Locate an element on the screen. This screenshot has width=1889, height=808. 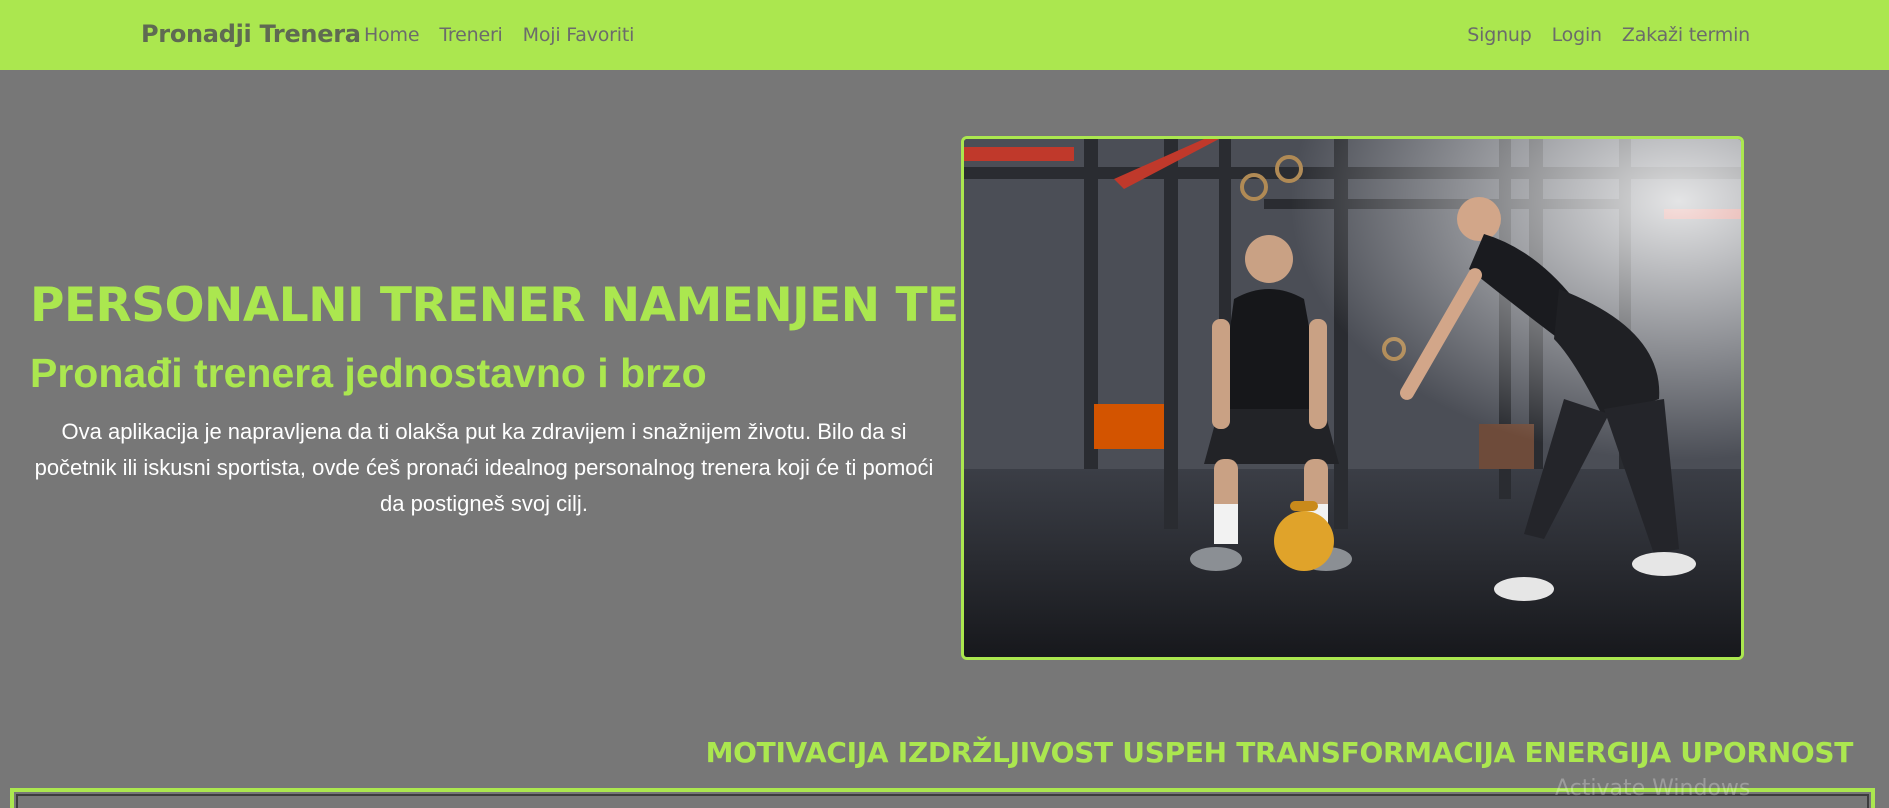
nav-left: Home Treneri Moji Favoriti is located at coordinates (499, 35).